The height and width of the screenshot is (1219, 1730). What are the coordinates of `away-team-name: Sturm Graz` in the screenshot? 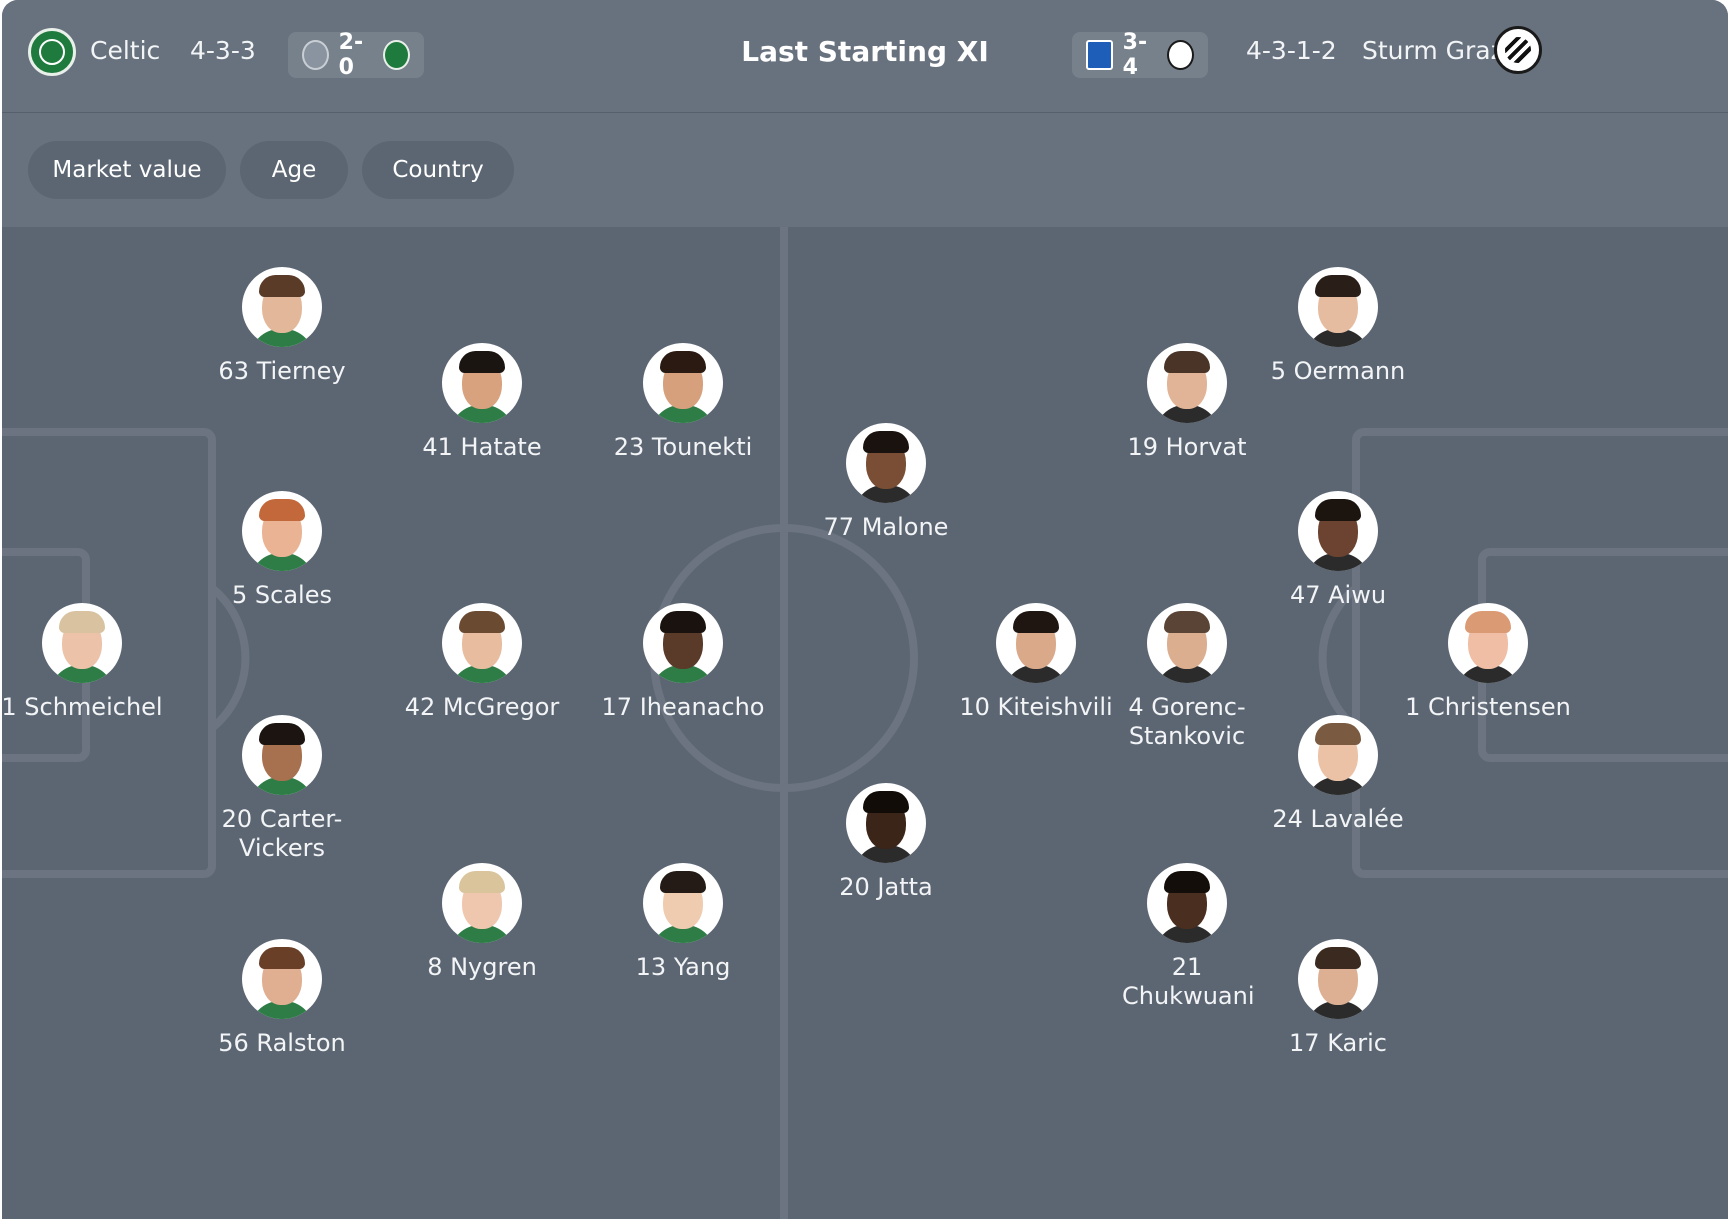 It's located at (1433, 51).